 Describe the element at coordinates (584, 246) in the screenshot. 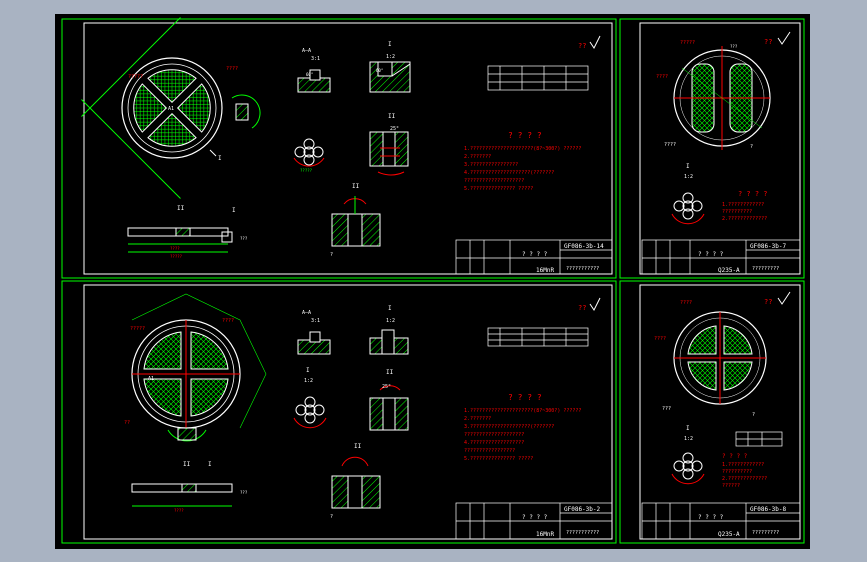

I see `svg-text: GF086-3b-14` at that location.